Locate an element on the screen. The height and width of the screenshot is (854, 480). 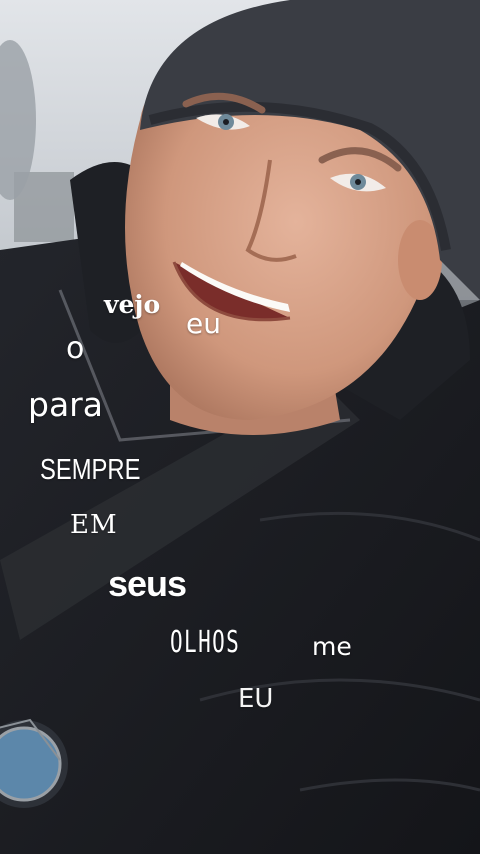
lyric-word-seus: seus is located at coordinates (147, 583).